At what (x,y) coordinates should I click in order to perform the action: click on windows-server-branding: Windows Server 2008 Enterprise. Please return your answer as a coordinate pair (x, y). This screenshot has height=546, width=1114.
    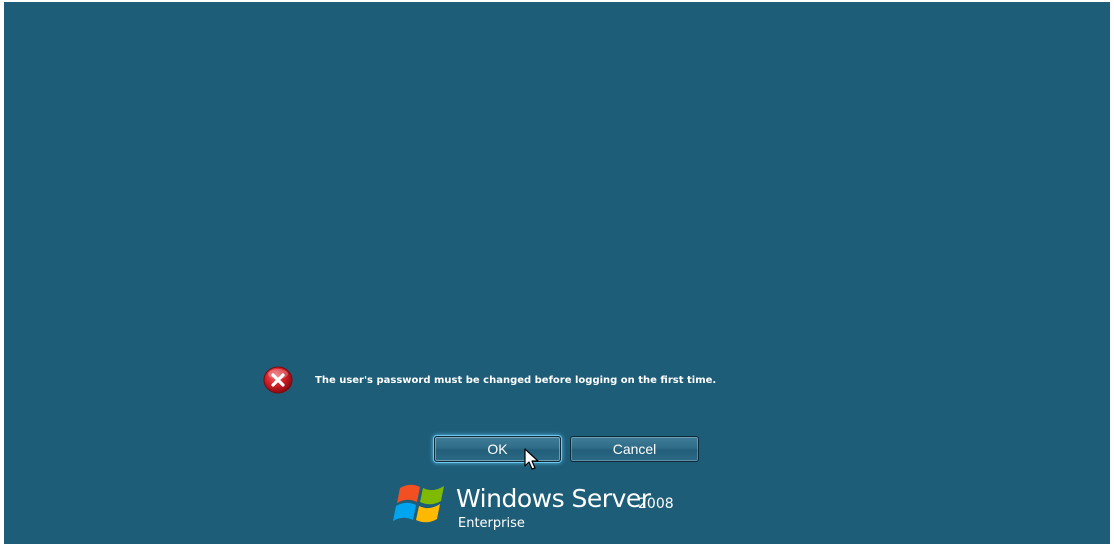
    Looking at the image, I should click on (592, 510).